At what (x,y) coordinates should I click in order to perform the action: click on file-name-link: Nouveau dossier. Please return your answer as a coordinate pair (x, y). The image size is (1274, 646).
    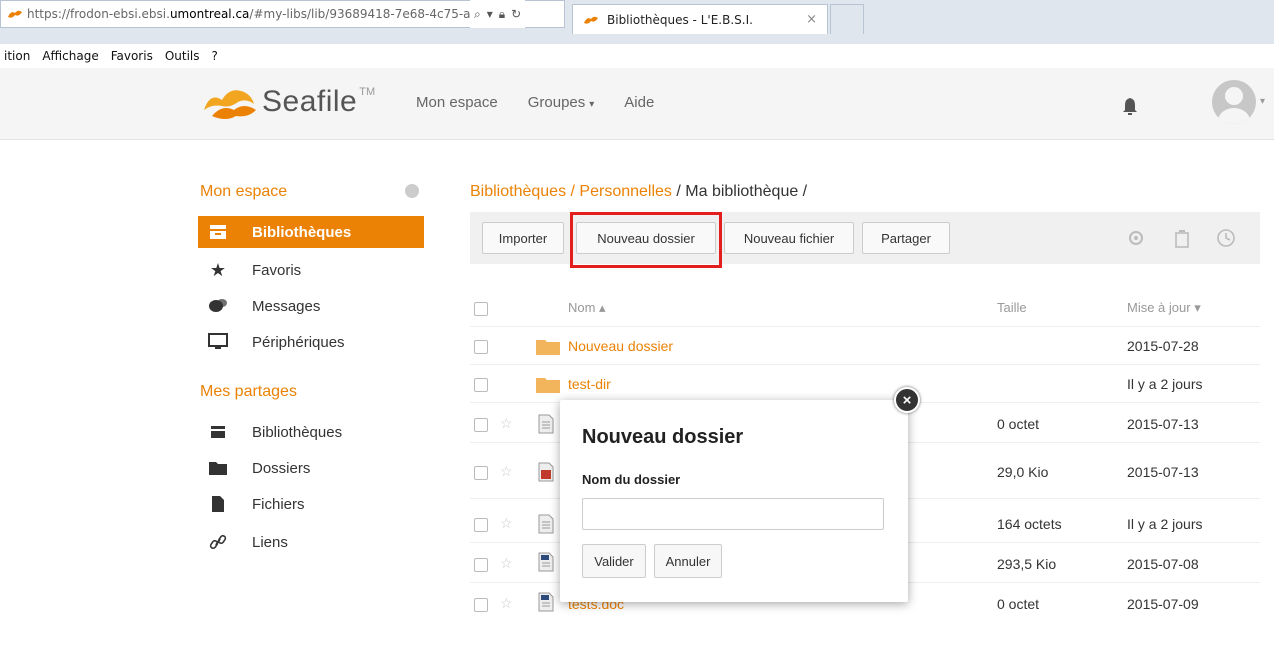
    Looking at the image, I should click on (620, 346).